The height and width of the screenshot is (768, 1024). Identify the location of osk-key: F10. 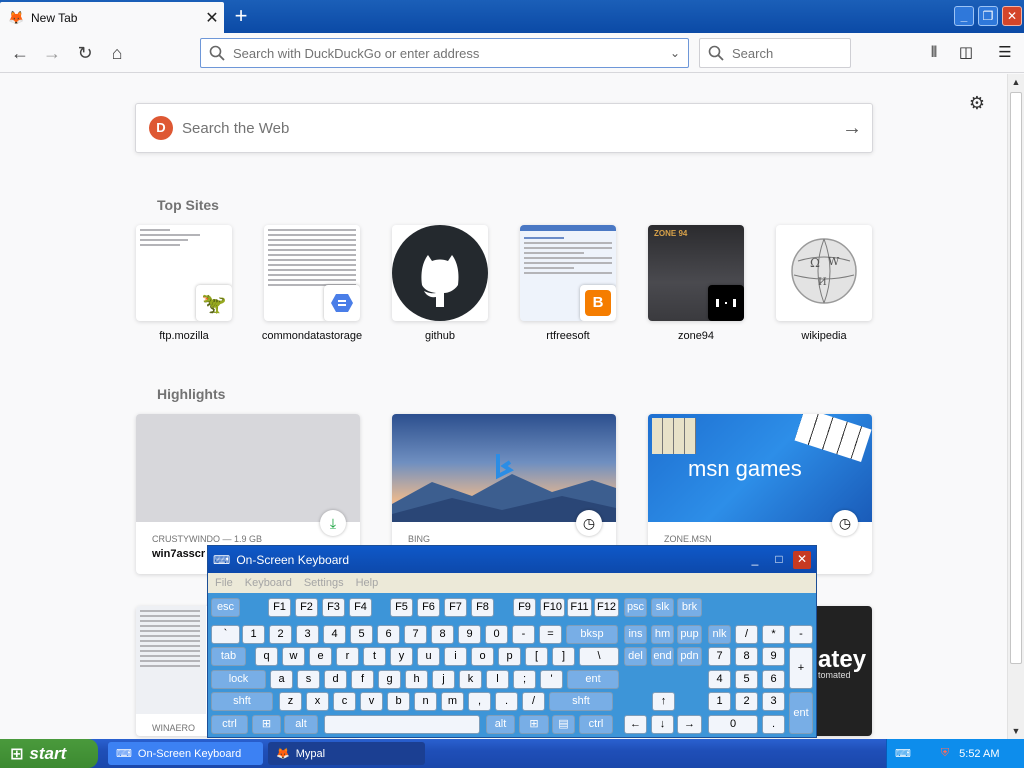
(552, 607).